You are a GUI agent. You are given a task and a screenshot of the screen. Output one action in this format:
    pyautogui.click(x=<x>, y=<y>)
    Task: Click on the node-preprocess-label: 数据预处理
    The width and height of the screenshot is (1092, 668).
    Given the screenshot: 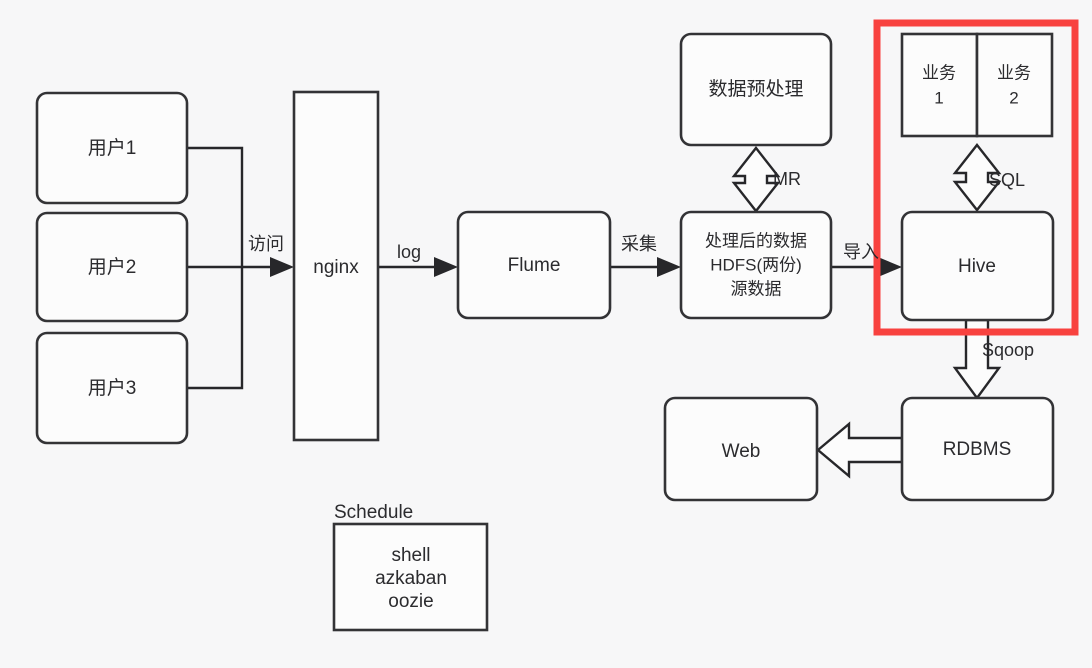 What is the action you would take?
    pyautogui.click(x=755, y=89)
    